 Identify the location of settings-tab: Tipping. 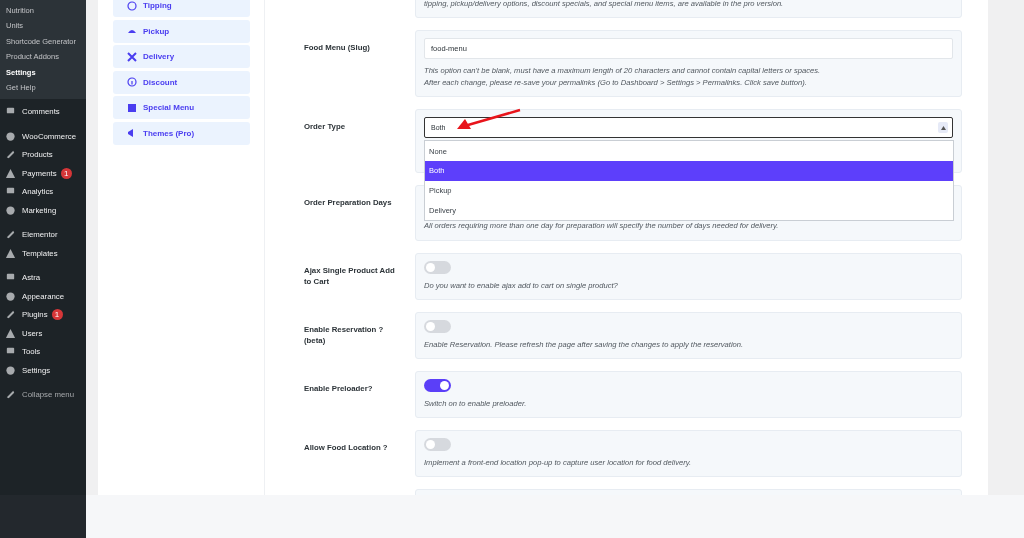
(181, 8).